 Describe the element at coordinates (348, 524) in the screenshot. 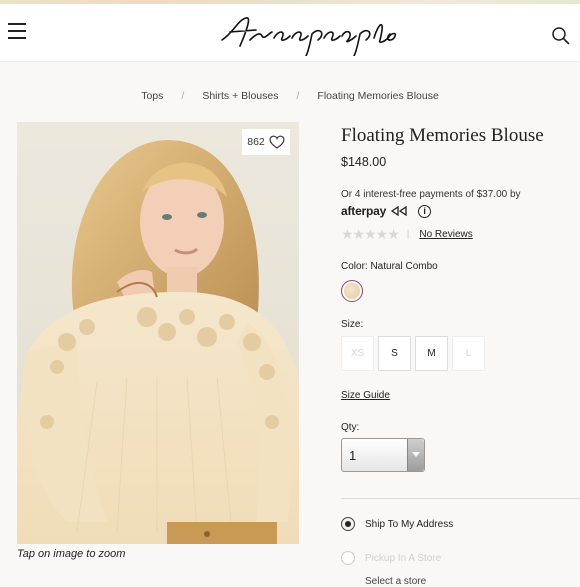

I see `radio-ship-to-address` at that location.